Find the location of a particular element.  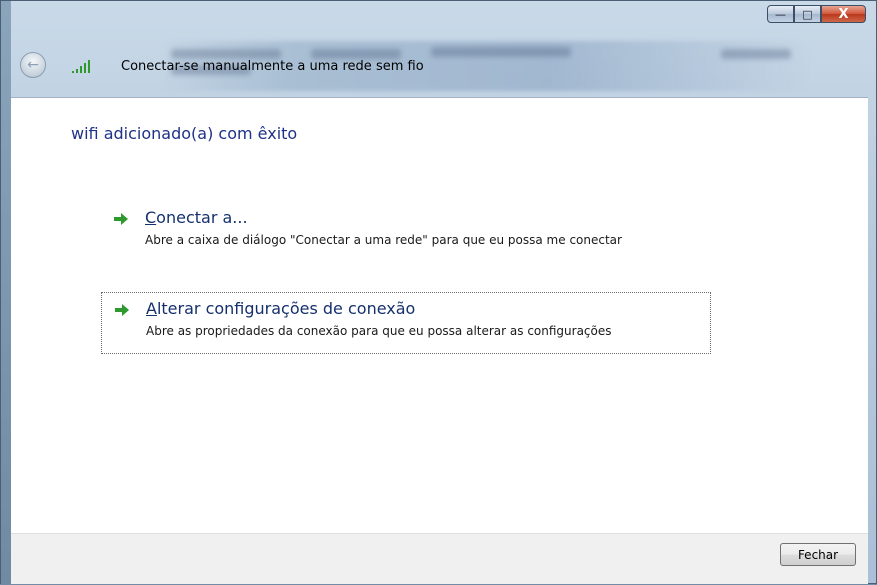

back-button: ← is located at coordinates (33, 65).